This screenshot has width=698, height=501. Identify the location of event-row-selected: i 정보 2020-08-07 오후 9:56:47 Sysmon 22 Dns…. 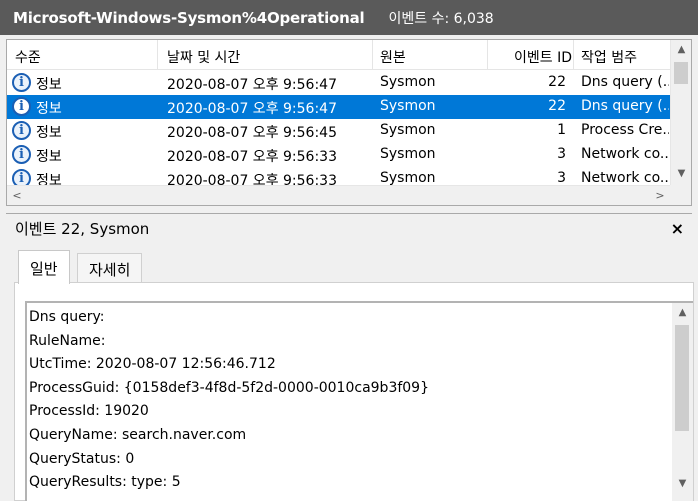
(339, 107).